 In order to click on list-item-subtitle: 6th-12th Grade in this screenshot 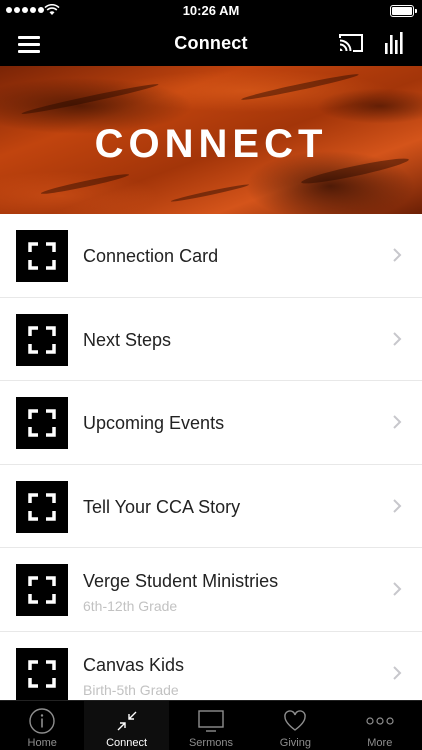, I will do `click(130, 606)`.